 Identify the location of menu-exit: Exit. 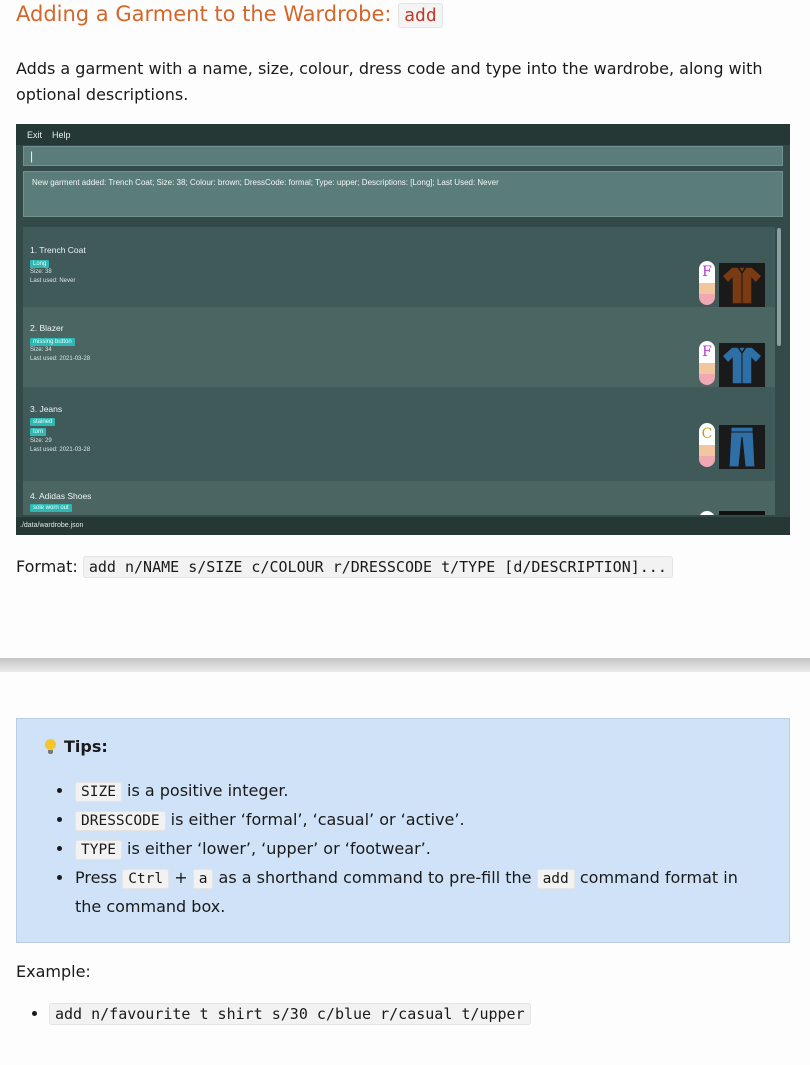
(34, 135).